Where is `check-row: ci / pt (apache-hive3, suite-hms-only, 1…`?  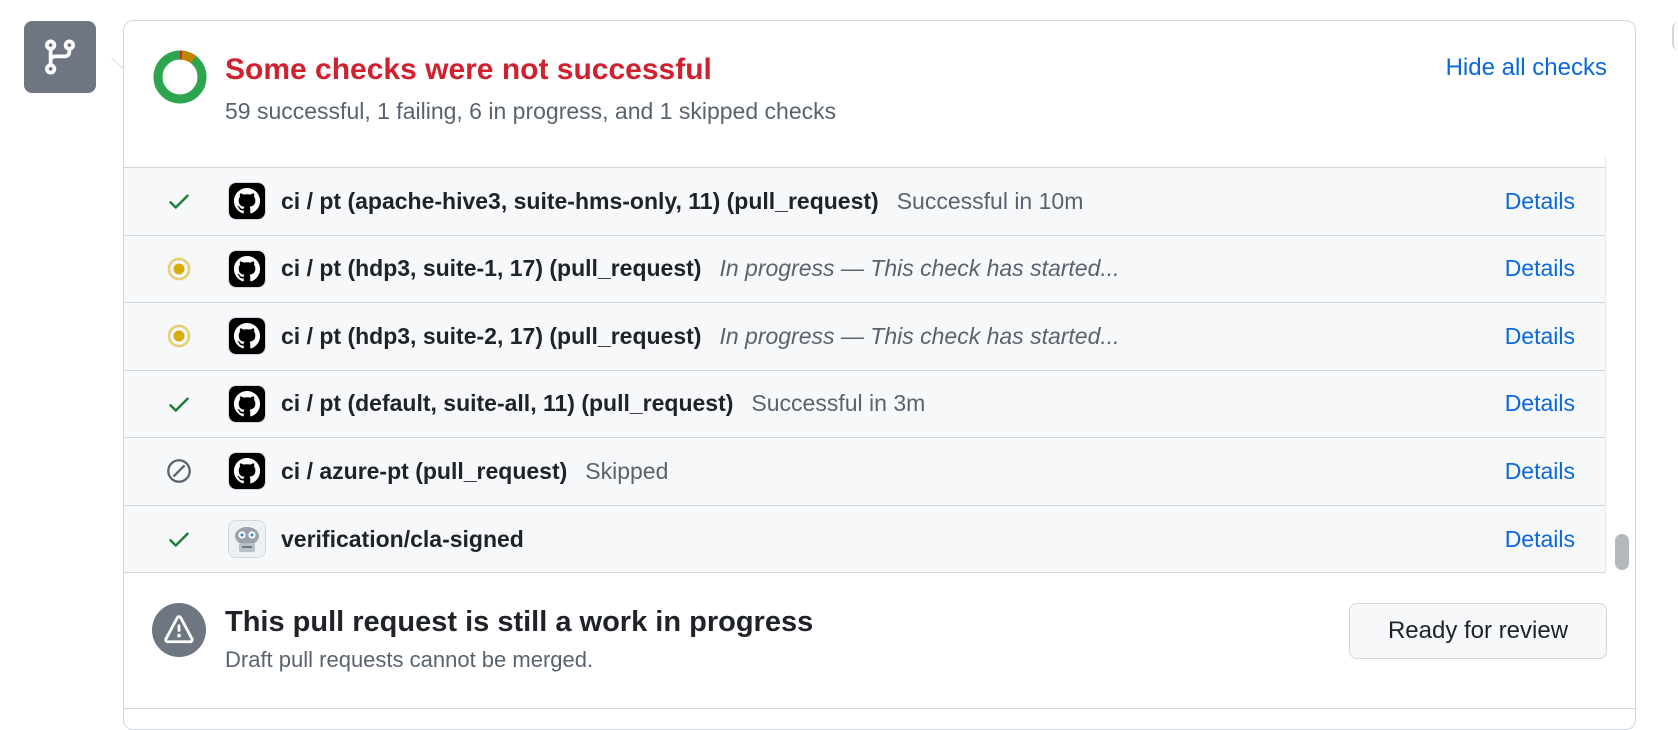
check-row: ci / pt (apache-hive3, suite-hms-only, 1… is located at coordinates (864, 202).